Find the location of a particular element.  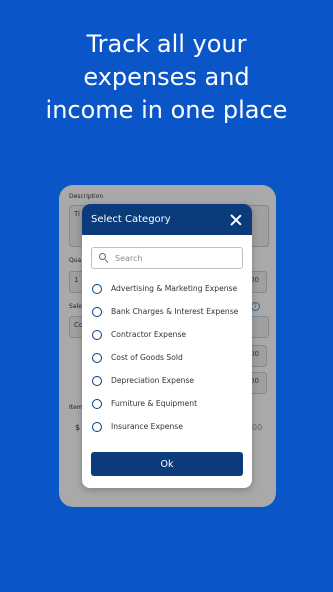

category-option-insurance: Insurance Expense is located at coordinates (169, 426).